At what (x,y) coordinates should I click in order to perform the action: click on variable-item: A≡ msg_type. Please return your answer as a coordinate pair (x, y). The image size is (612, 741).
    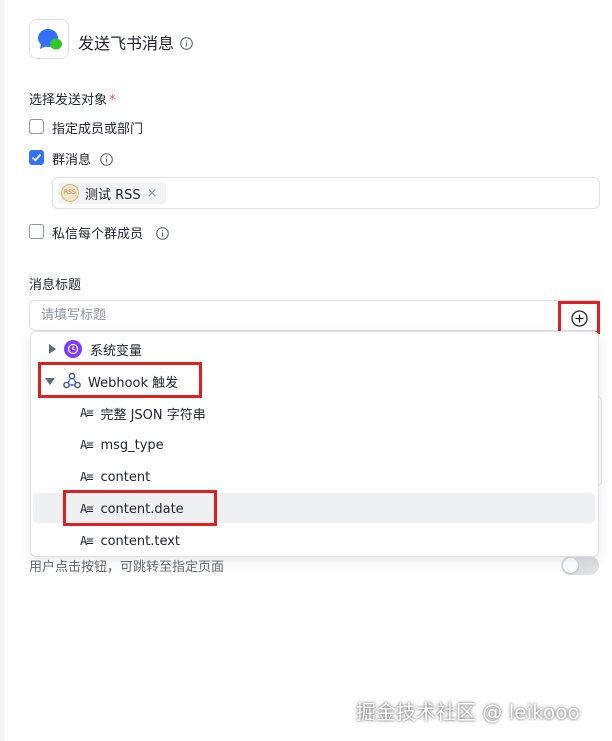
    Looking at the image, I should click on (122, 445).